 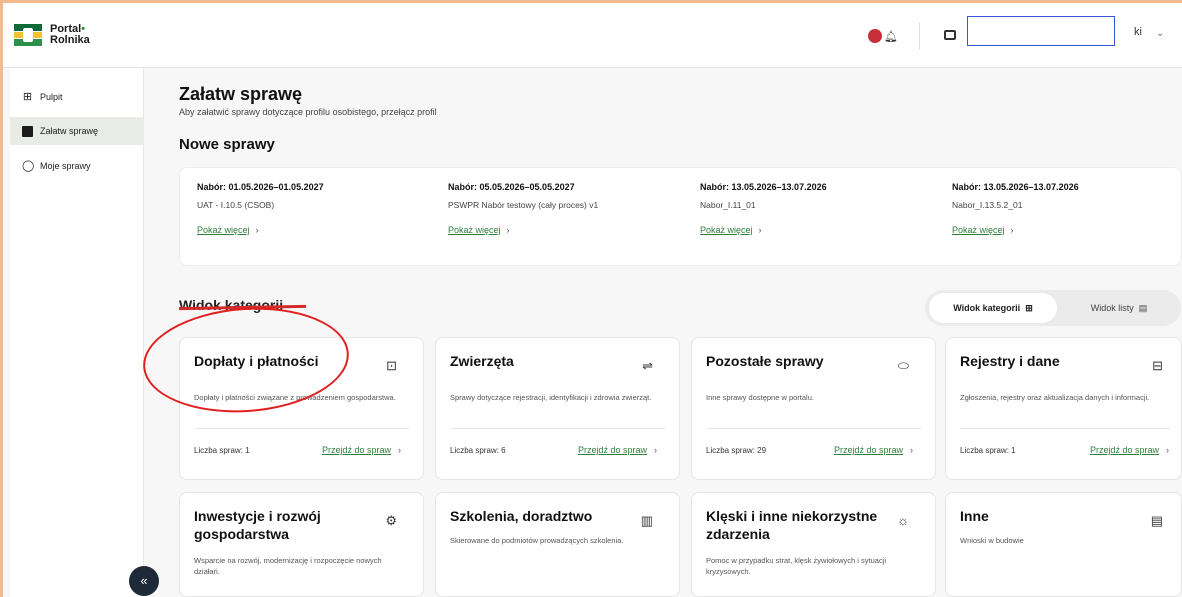 I want to click on header-divider, so click(x=919, y=36).